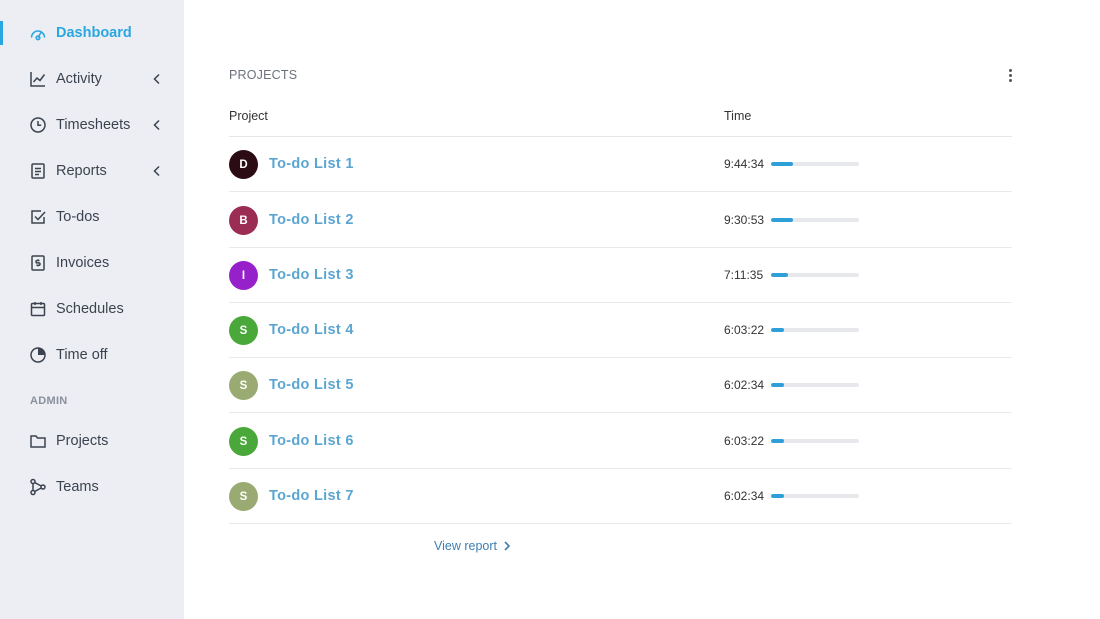  I want to click on sidebar-item-timesheets: Timesheets, so click(92, 125).